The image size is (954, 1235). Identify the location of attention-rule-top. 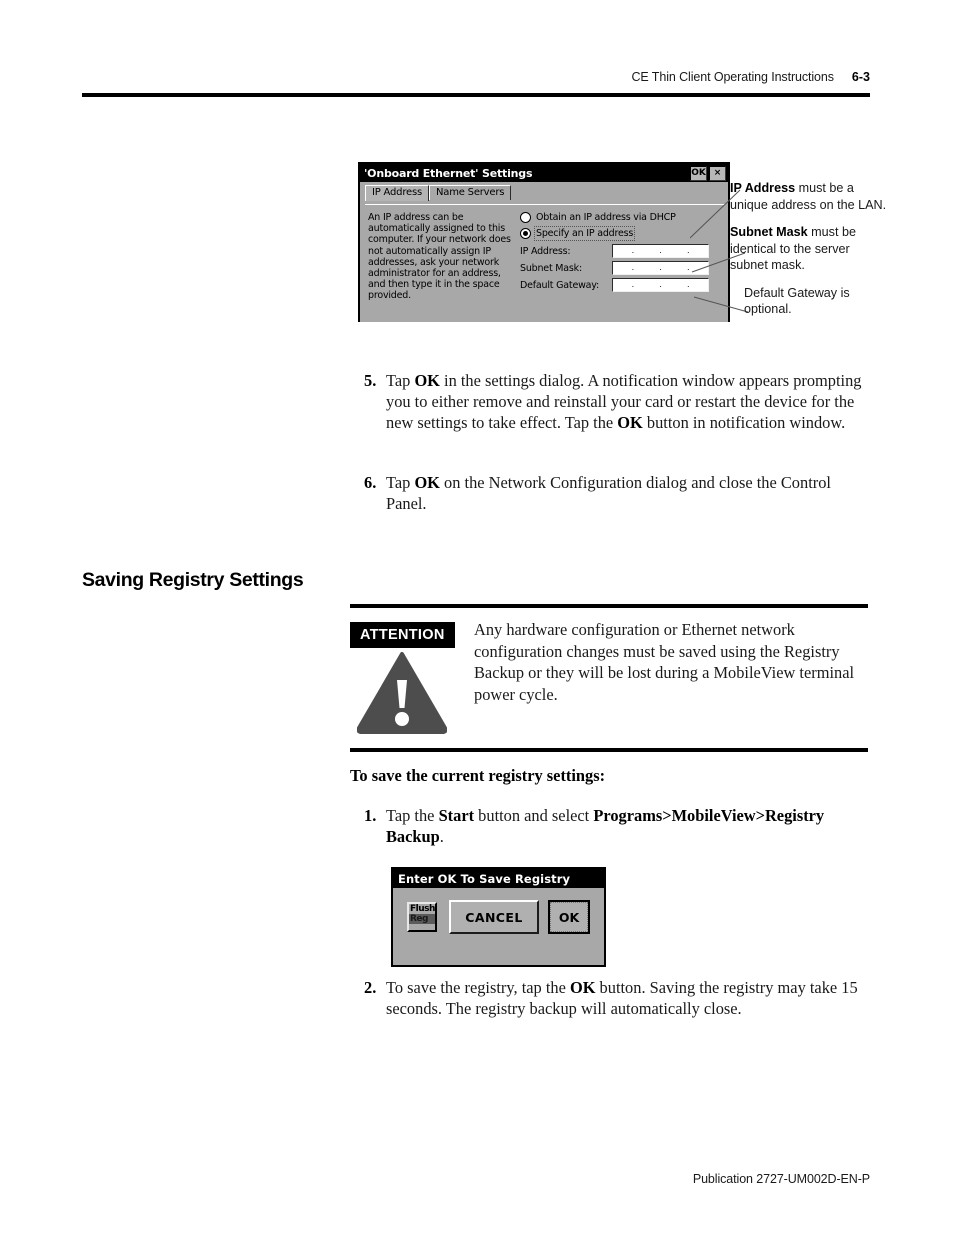
(609, 606).